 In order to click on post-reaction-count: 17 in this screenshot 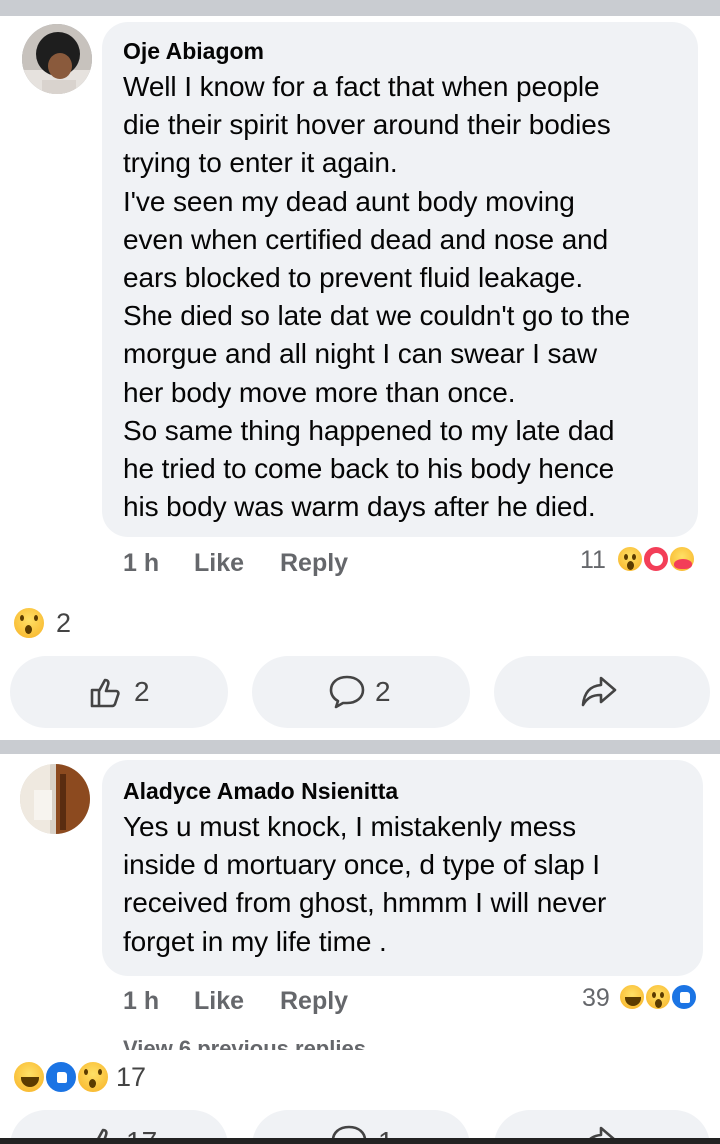, I will do `click(131, 1077)`.